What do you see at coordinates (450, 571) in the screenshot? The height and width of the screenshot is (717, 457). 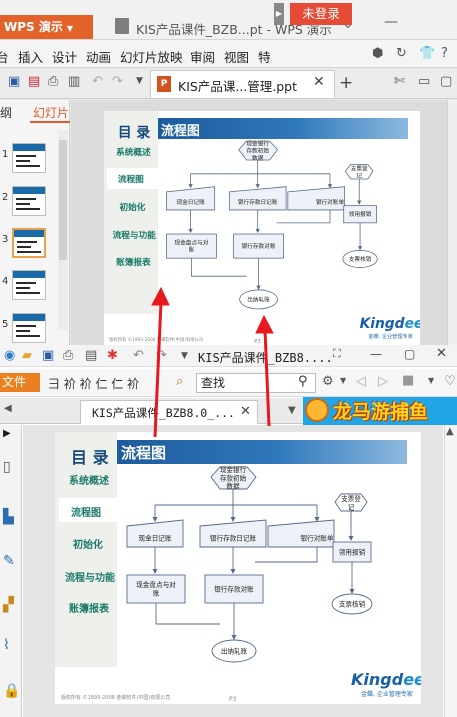 I see `pdf-scrollbar` at bounding box center [450, 571].